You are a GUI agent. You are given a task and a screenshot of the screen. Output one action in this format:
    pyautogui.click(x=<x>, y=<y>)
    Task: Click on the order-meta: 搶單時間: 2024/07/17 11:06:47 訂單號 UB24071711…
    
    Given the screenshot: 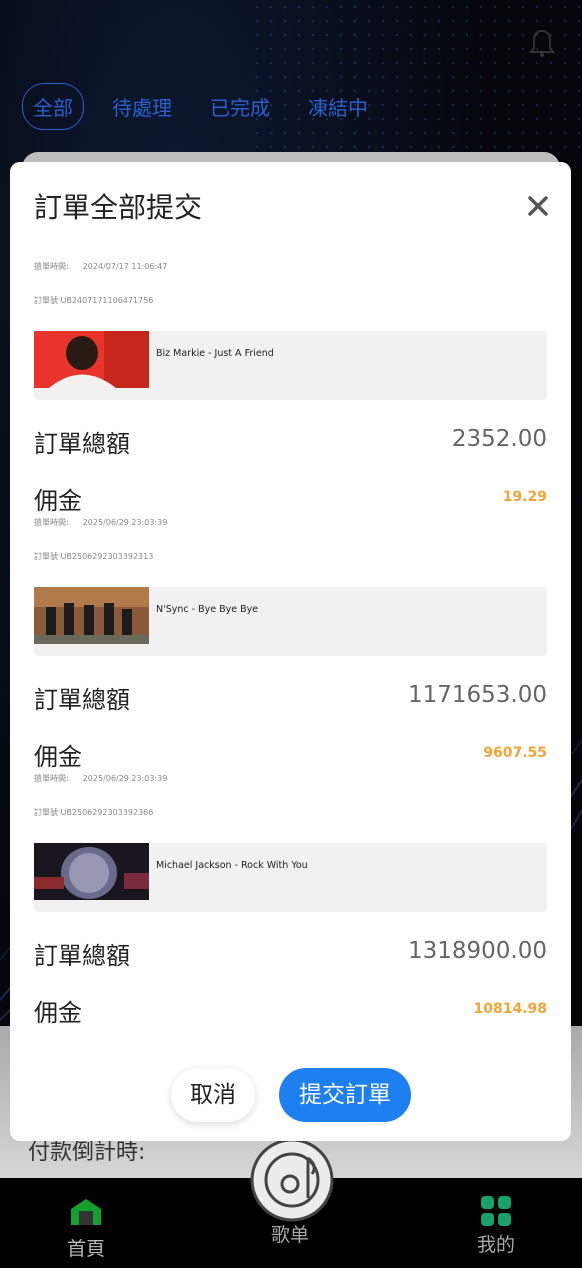 What is the action you would take?
    pyautogui.click(x=290, y=282)
    